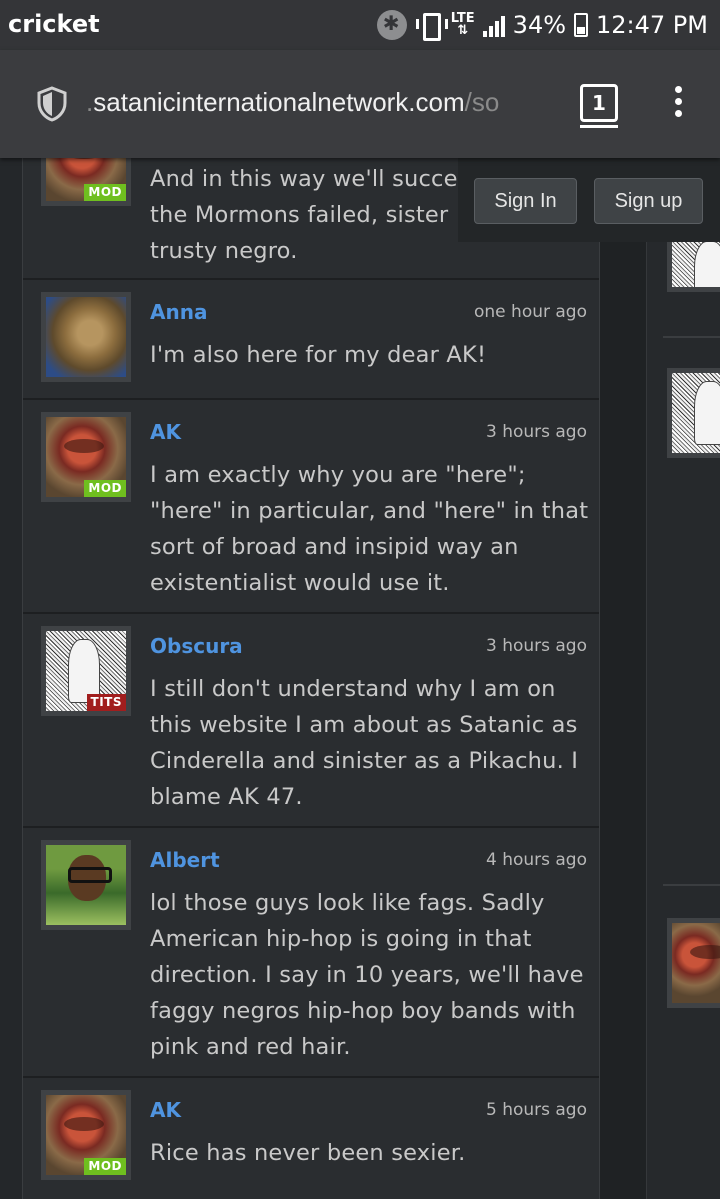 Image resolution: width=720 pixels, height=1199 pixels. Describe the element at coordinates (493, 25) in the screenshot. I see `signal-icon` at that location.